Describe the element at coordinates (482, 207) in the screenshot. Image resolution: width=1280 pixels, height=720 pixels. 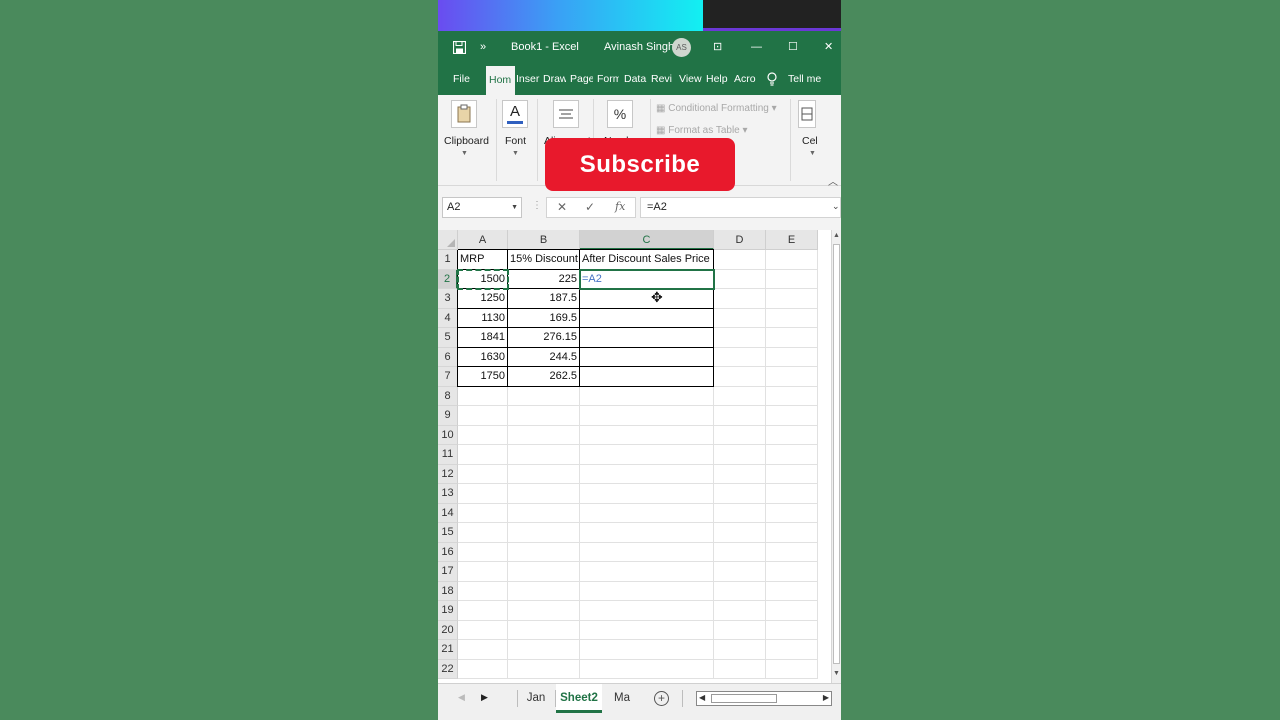
I see `name-box: A2 ▼` at that location.